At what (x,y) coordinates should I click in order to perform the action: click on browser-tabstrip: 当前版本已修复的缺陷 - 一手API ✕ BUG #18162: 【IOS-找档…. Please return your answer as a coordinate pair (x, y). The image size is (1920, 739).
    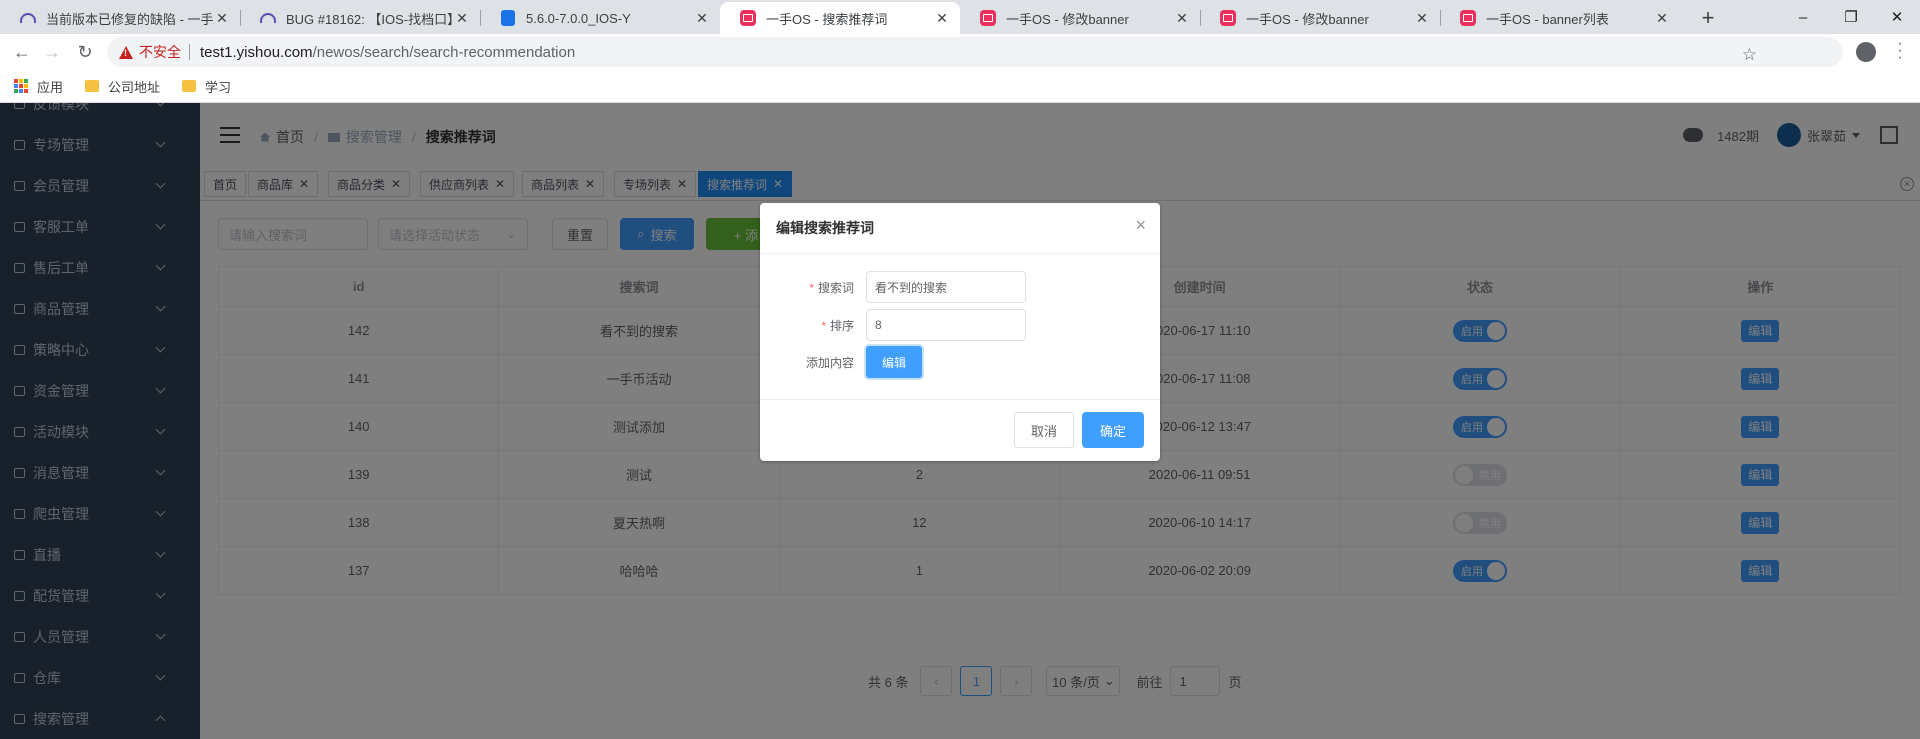
    Looking at the image, I should click on (960, 17).